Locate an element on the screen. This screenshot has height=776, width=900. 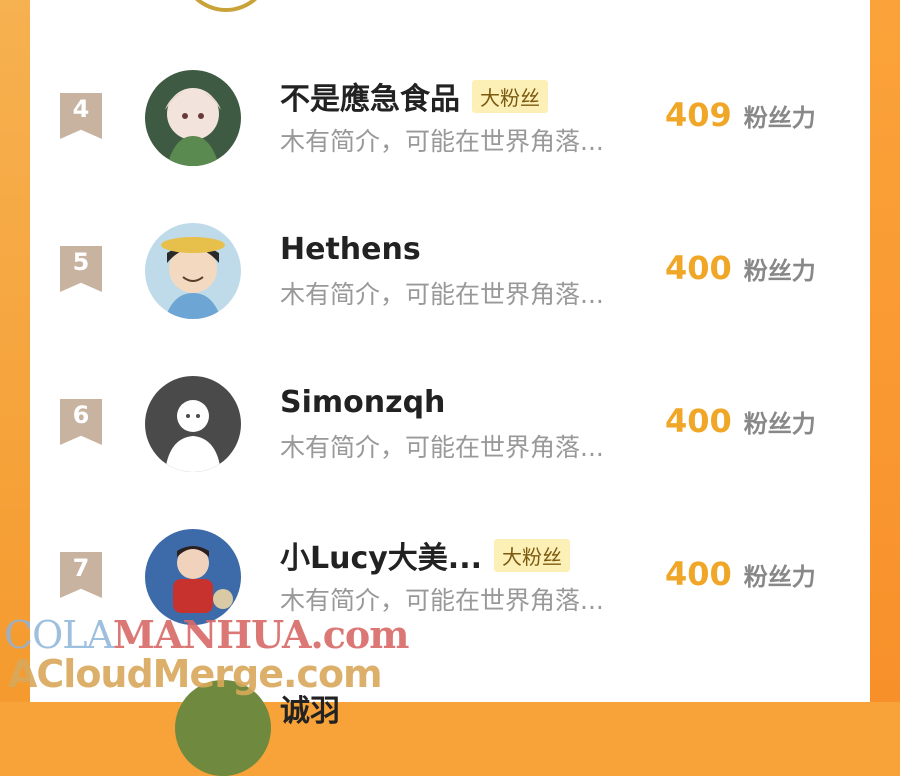
watermark-colamanhua: COLAMANHUA.com is located at coordinates (206, 634).